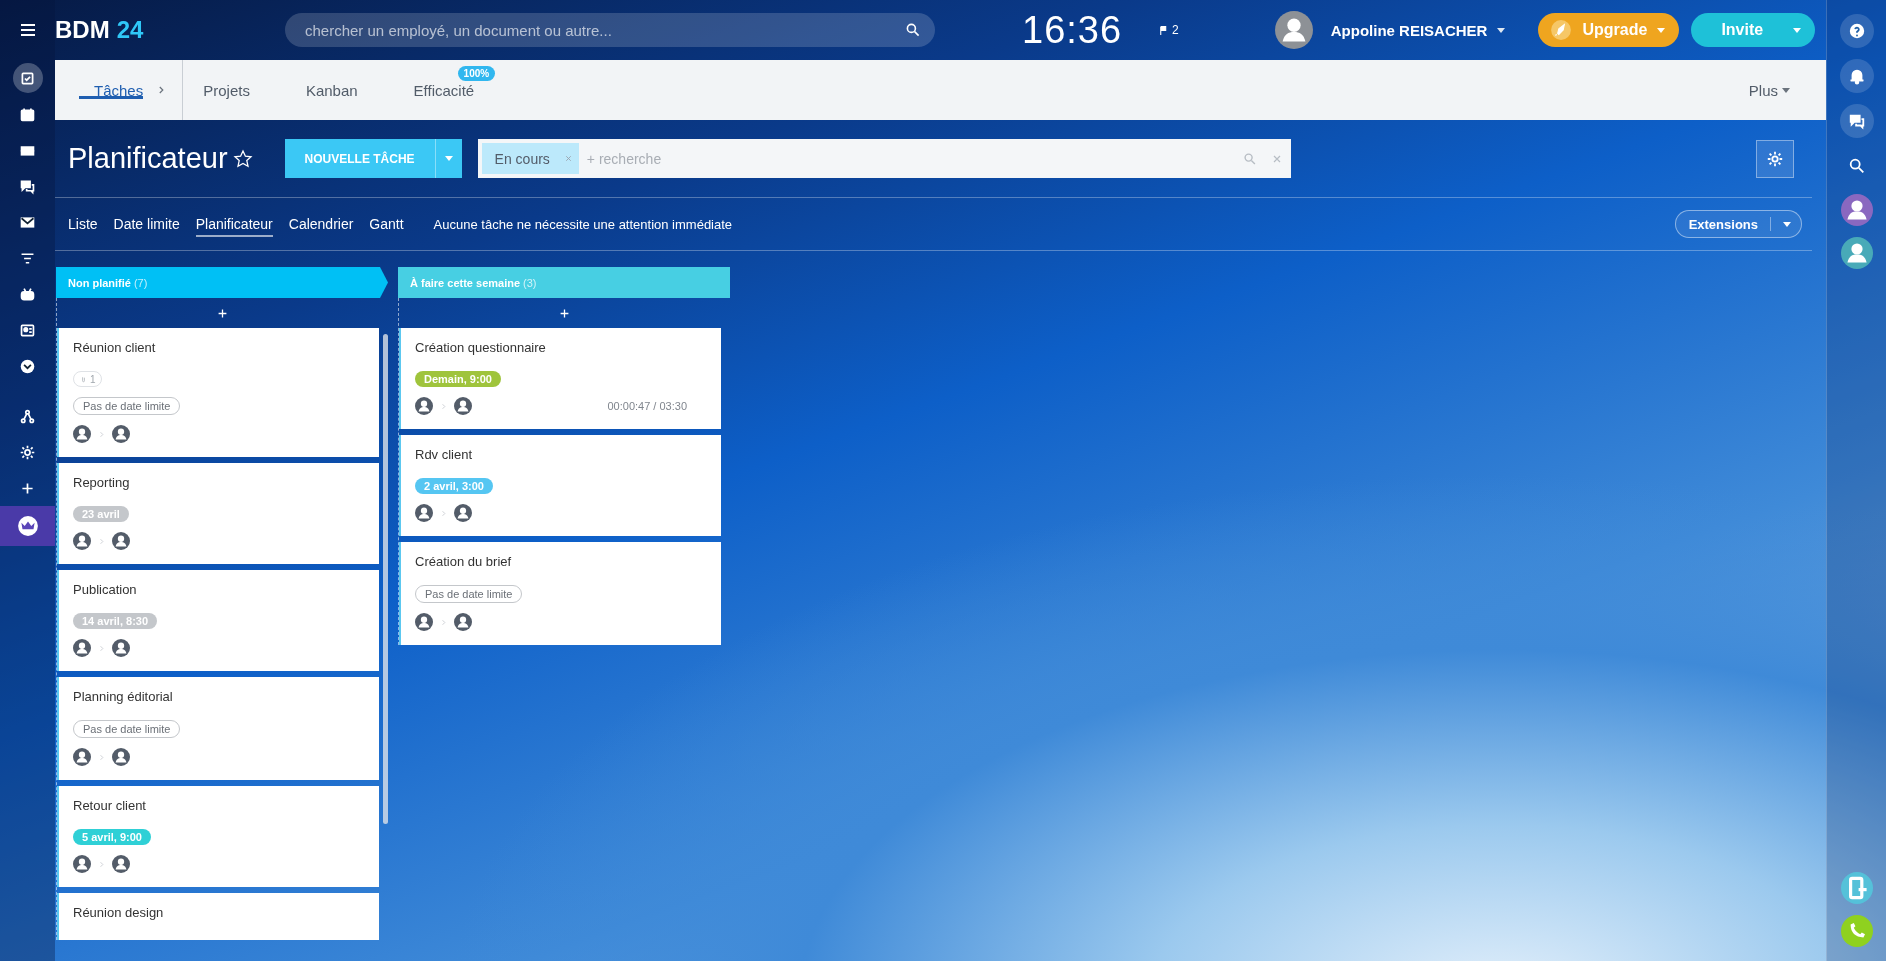 This screenshot has height=961, width=1886. Describe the element at coordinates (115, 347) in the screenshot. I see `task-title: Réunion client` at that location.